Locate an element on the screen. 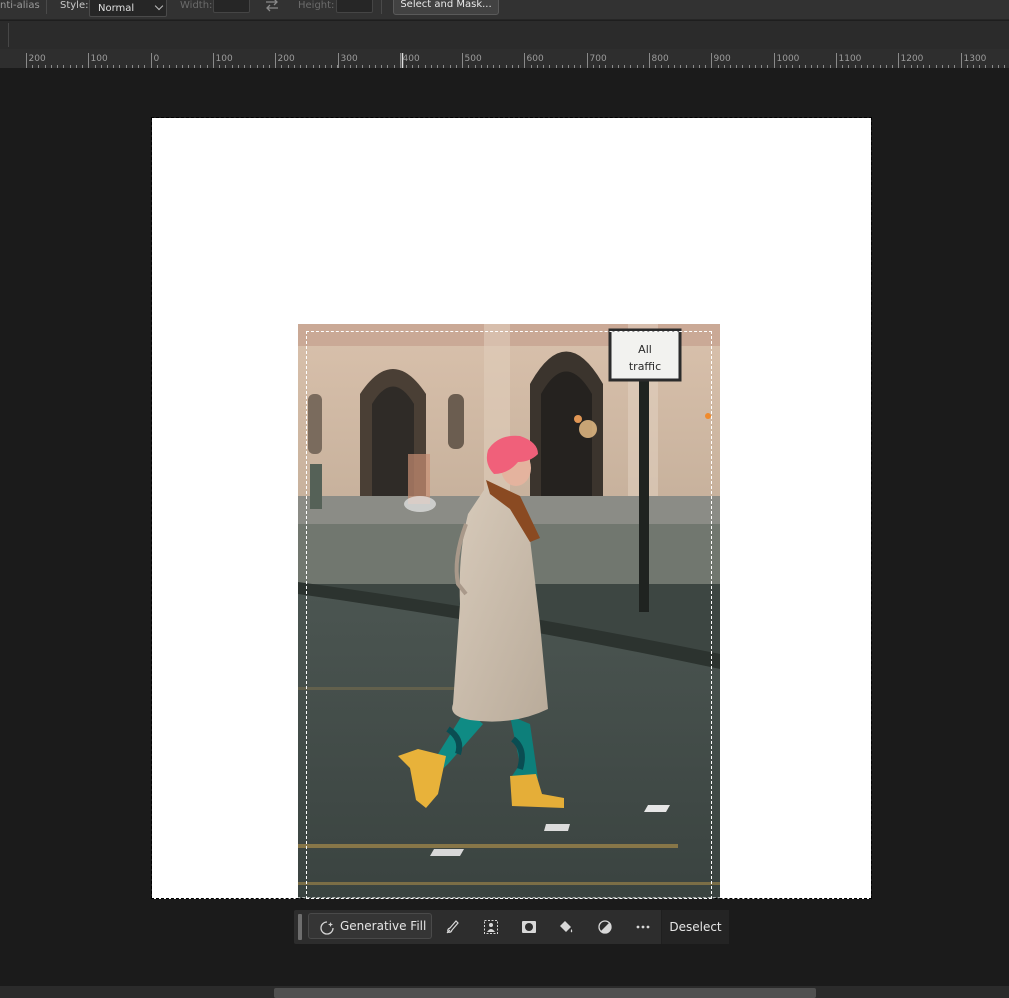 The image size is (1009, 998). style-select: Normal is located at coordinates (128, 8).